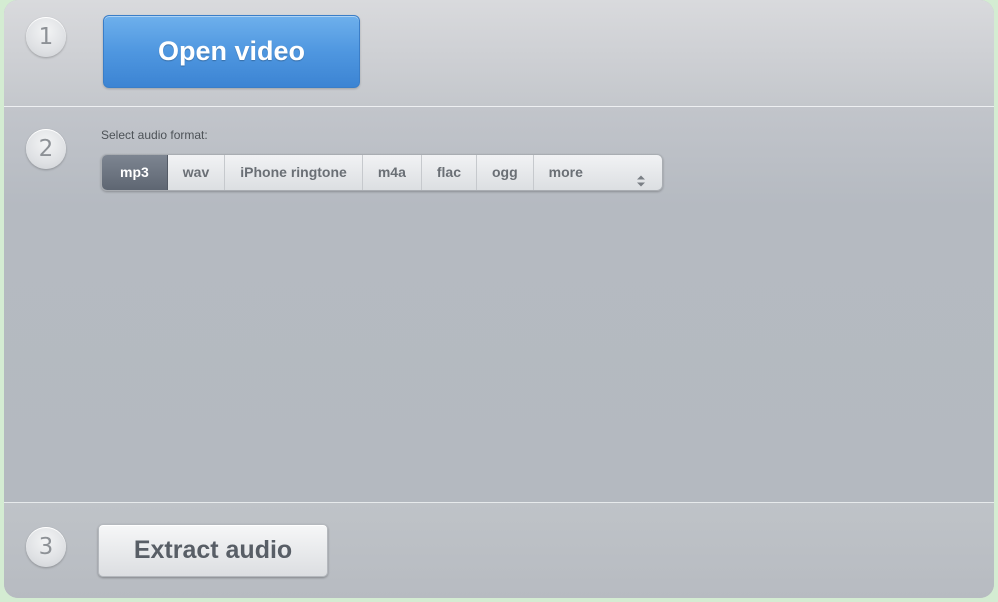  Describe the element at coordinates (46, 37) in the screenshot. I see `step-number-1: 1` at that location.